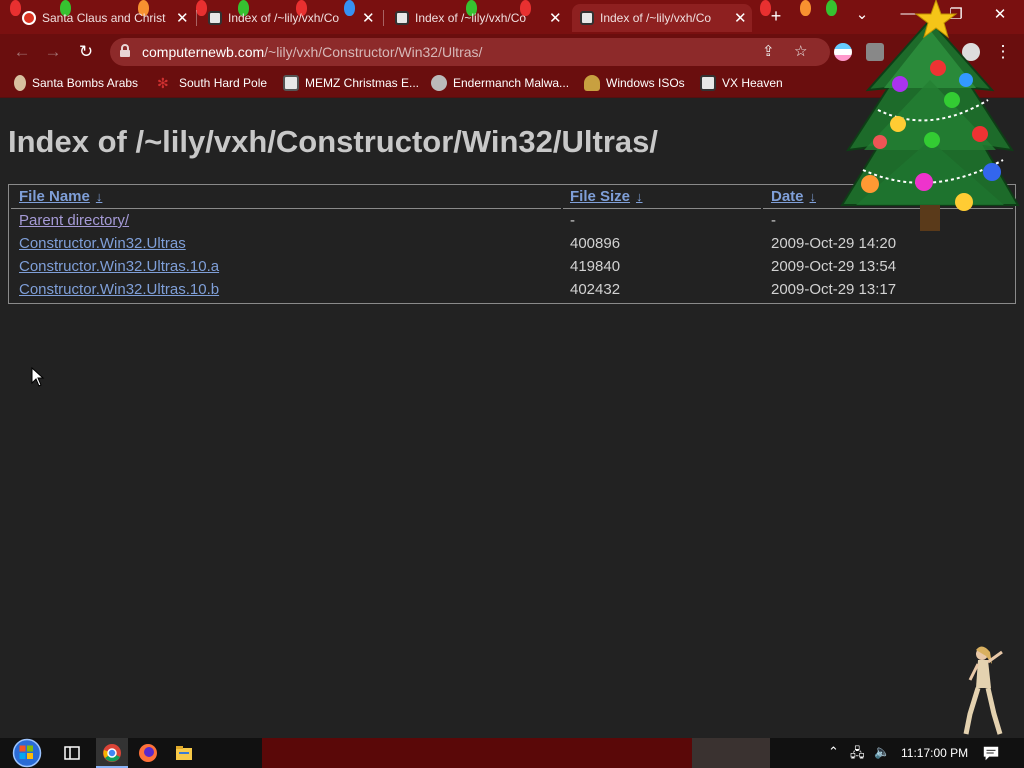  Describe the element at coordinates (645, 83) in the screenshot. I see `bookmark-label: Windows ISOs` at that location.